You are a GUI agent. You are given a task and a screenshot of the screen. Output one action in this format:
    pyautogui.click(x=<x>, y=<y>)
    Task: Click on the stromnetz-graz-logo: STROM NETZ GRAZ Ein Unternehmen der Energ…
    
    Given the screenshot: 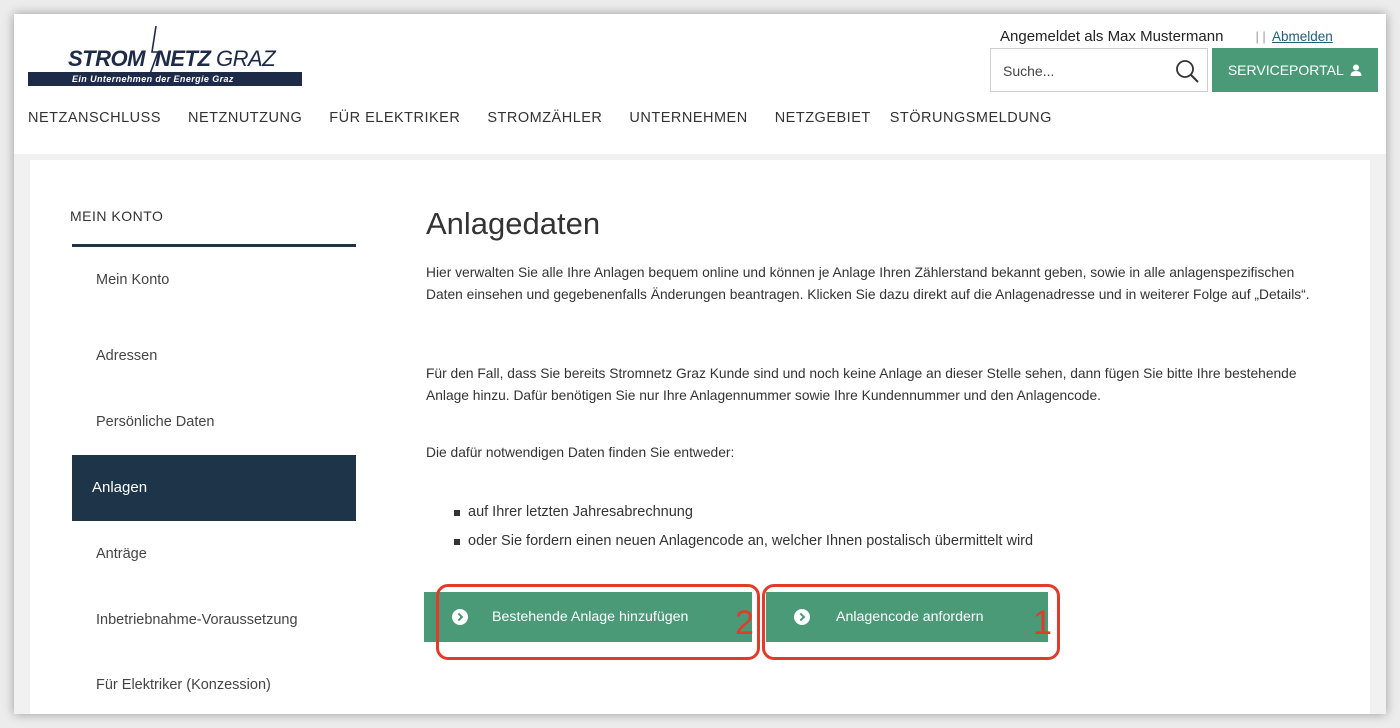 What is the action you would take?
    pyautogui.click(x=165, y=57)
    